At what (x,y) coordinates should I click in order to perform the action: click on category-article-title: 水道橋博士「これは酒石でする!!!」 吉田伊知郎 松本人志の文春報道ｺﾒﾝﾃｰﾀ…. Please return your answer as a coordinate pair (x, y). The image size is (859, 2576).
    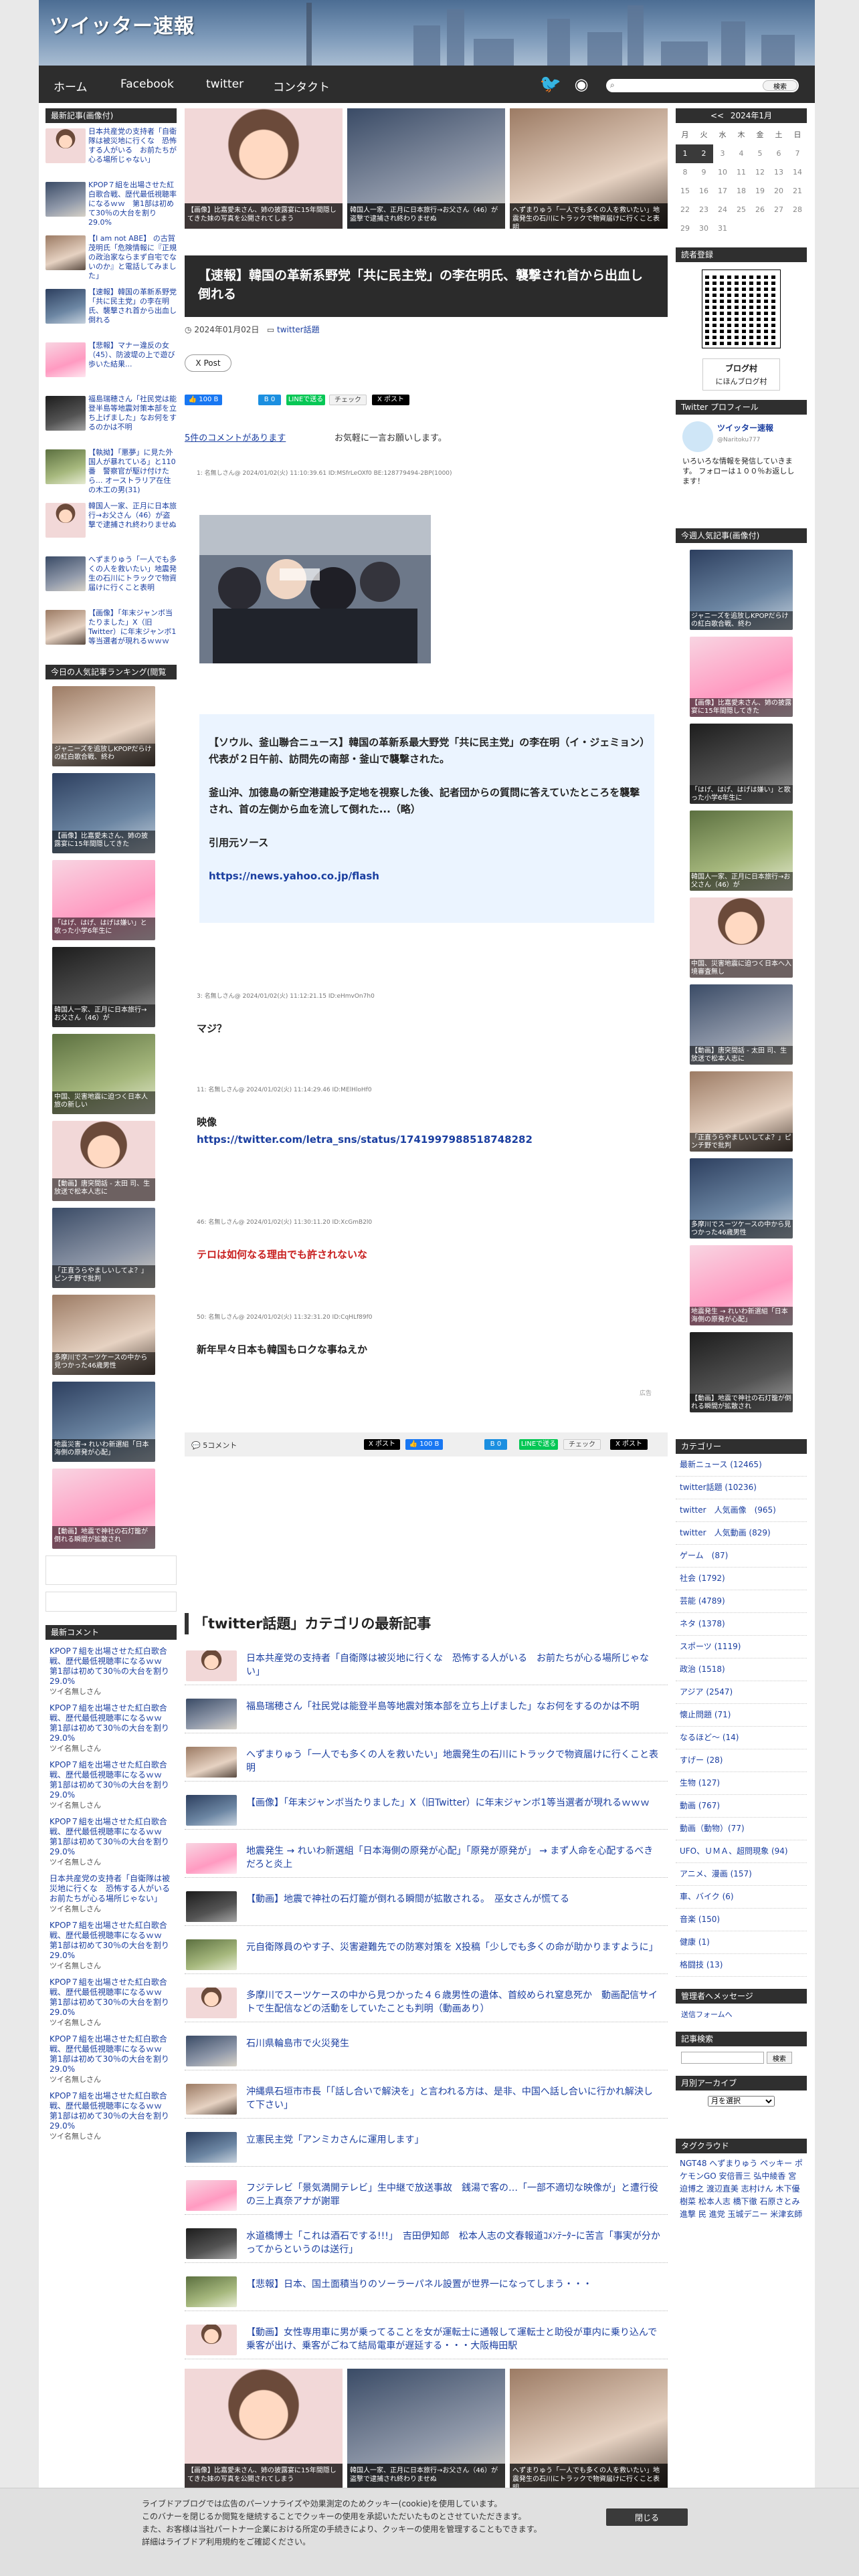
    Looking at the image, I should click on (454, 2243).